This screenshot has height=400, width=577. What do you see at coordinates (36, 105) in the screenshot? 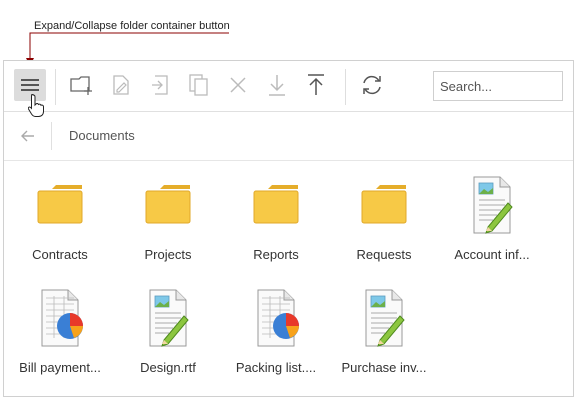
I see `hand-cursor-icon` at bounding box center [36, 105].